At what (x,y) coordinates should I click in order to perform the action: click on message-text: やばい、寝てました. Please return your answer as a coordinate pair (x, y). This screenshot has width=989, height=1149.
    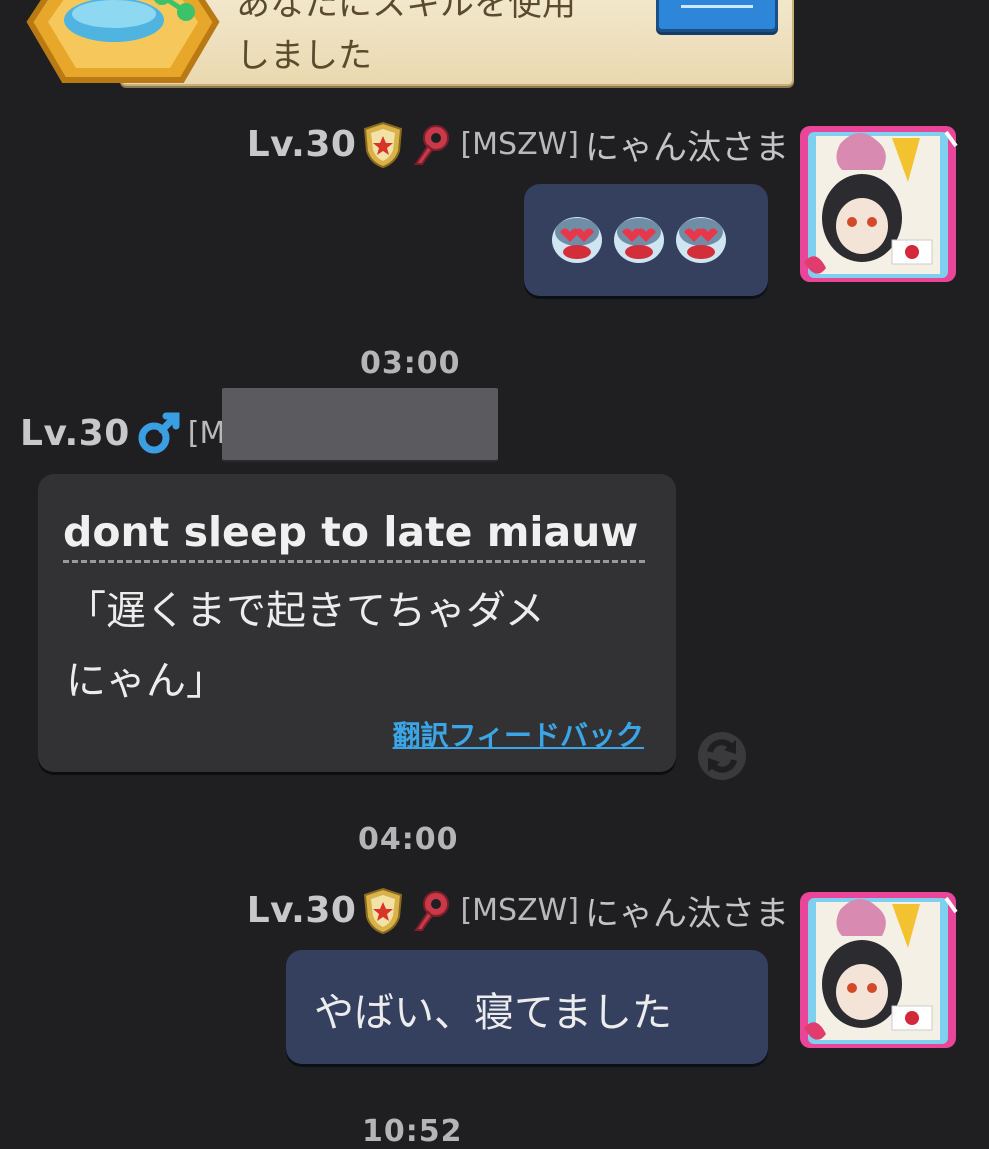
    Looking at the image, I should click on (493, 1013).